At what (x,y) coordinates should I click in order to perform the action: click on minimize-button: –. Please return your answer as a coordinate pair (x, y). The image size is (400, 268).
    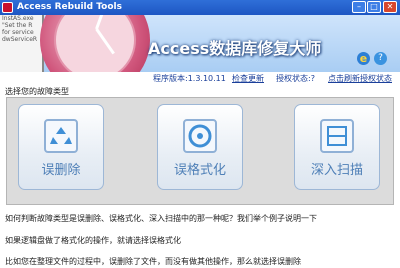
    Looking at the image, I should click on (359, 7).